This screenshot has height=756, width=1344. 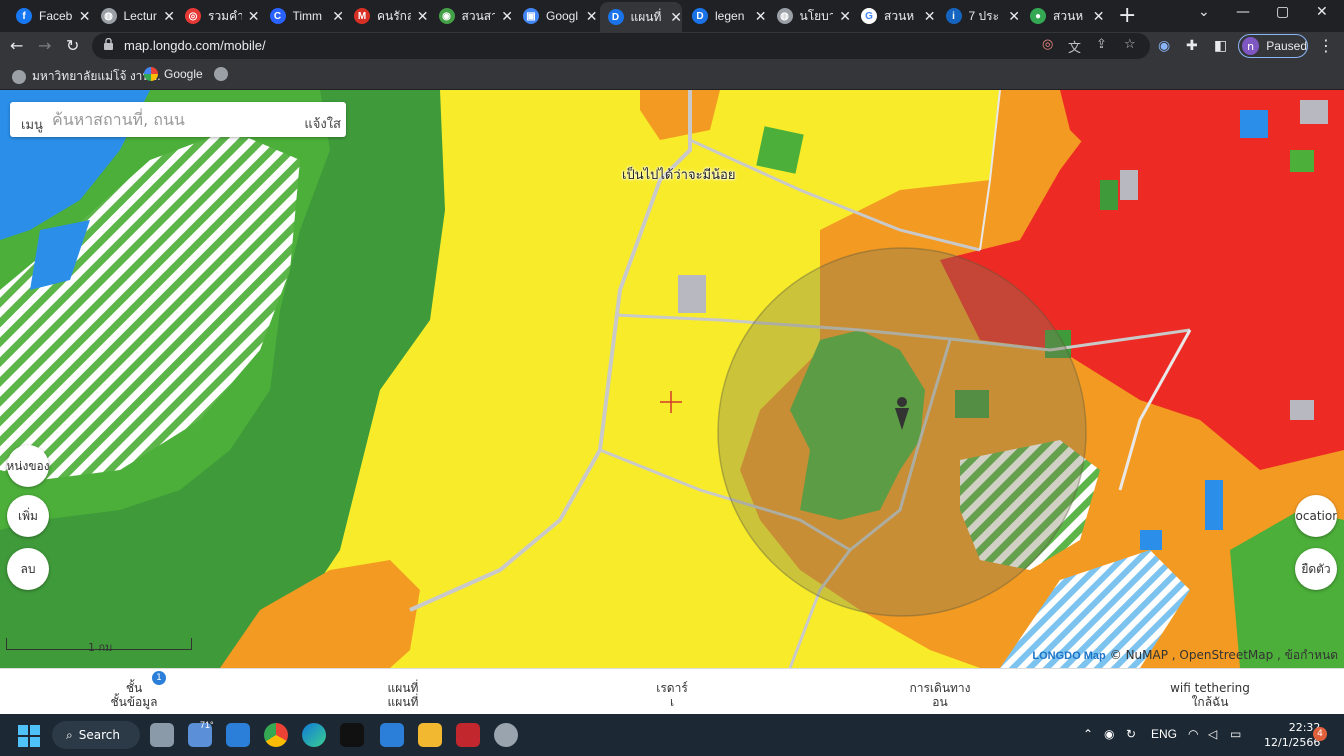 What do you see at coordinates (430, 735) in the screenshot?
I see `file-explorer-icon` at bounding box center [430, 735].